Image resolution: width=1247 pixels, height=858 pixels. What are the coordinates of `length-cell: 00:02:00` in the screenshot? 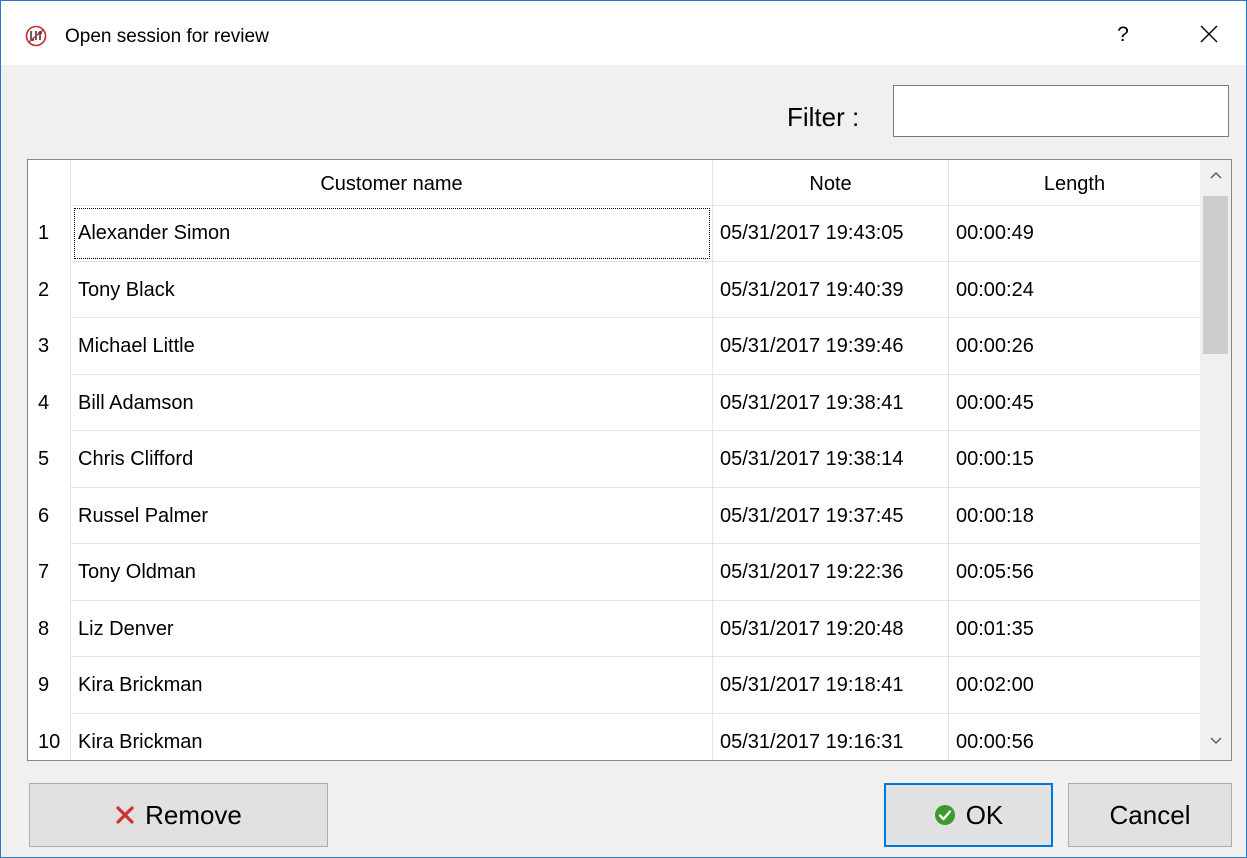 It's located at (1074, 685).